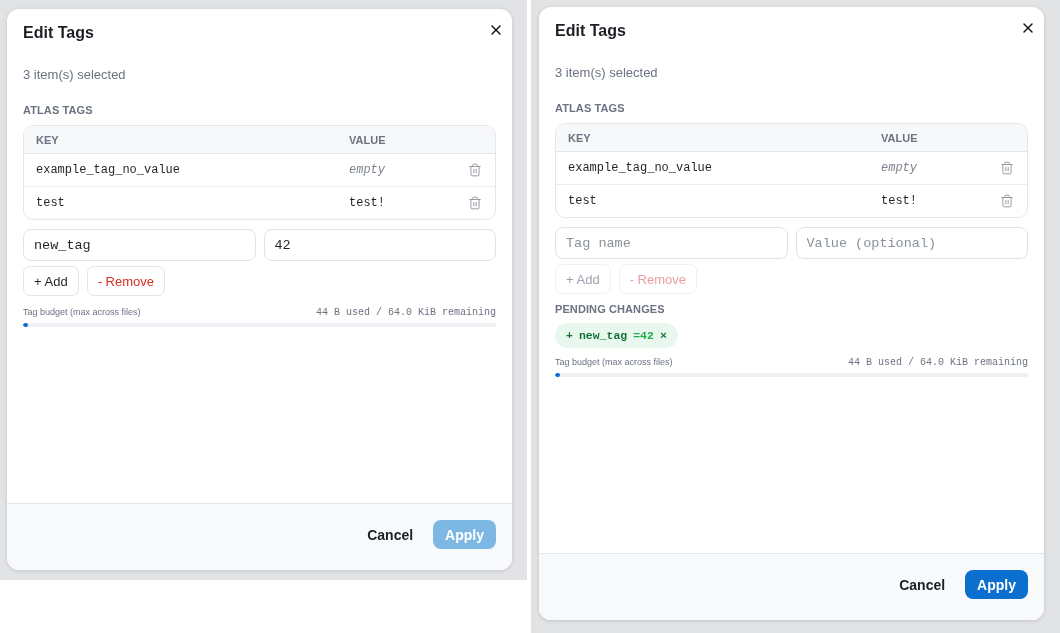  Describe the element at coordinates (51, 281) in the screenshot. I see `add-button: + Add` at that location.